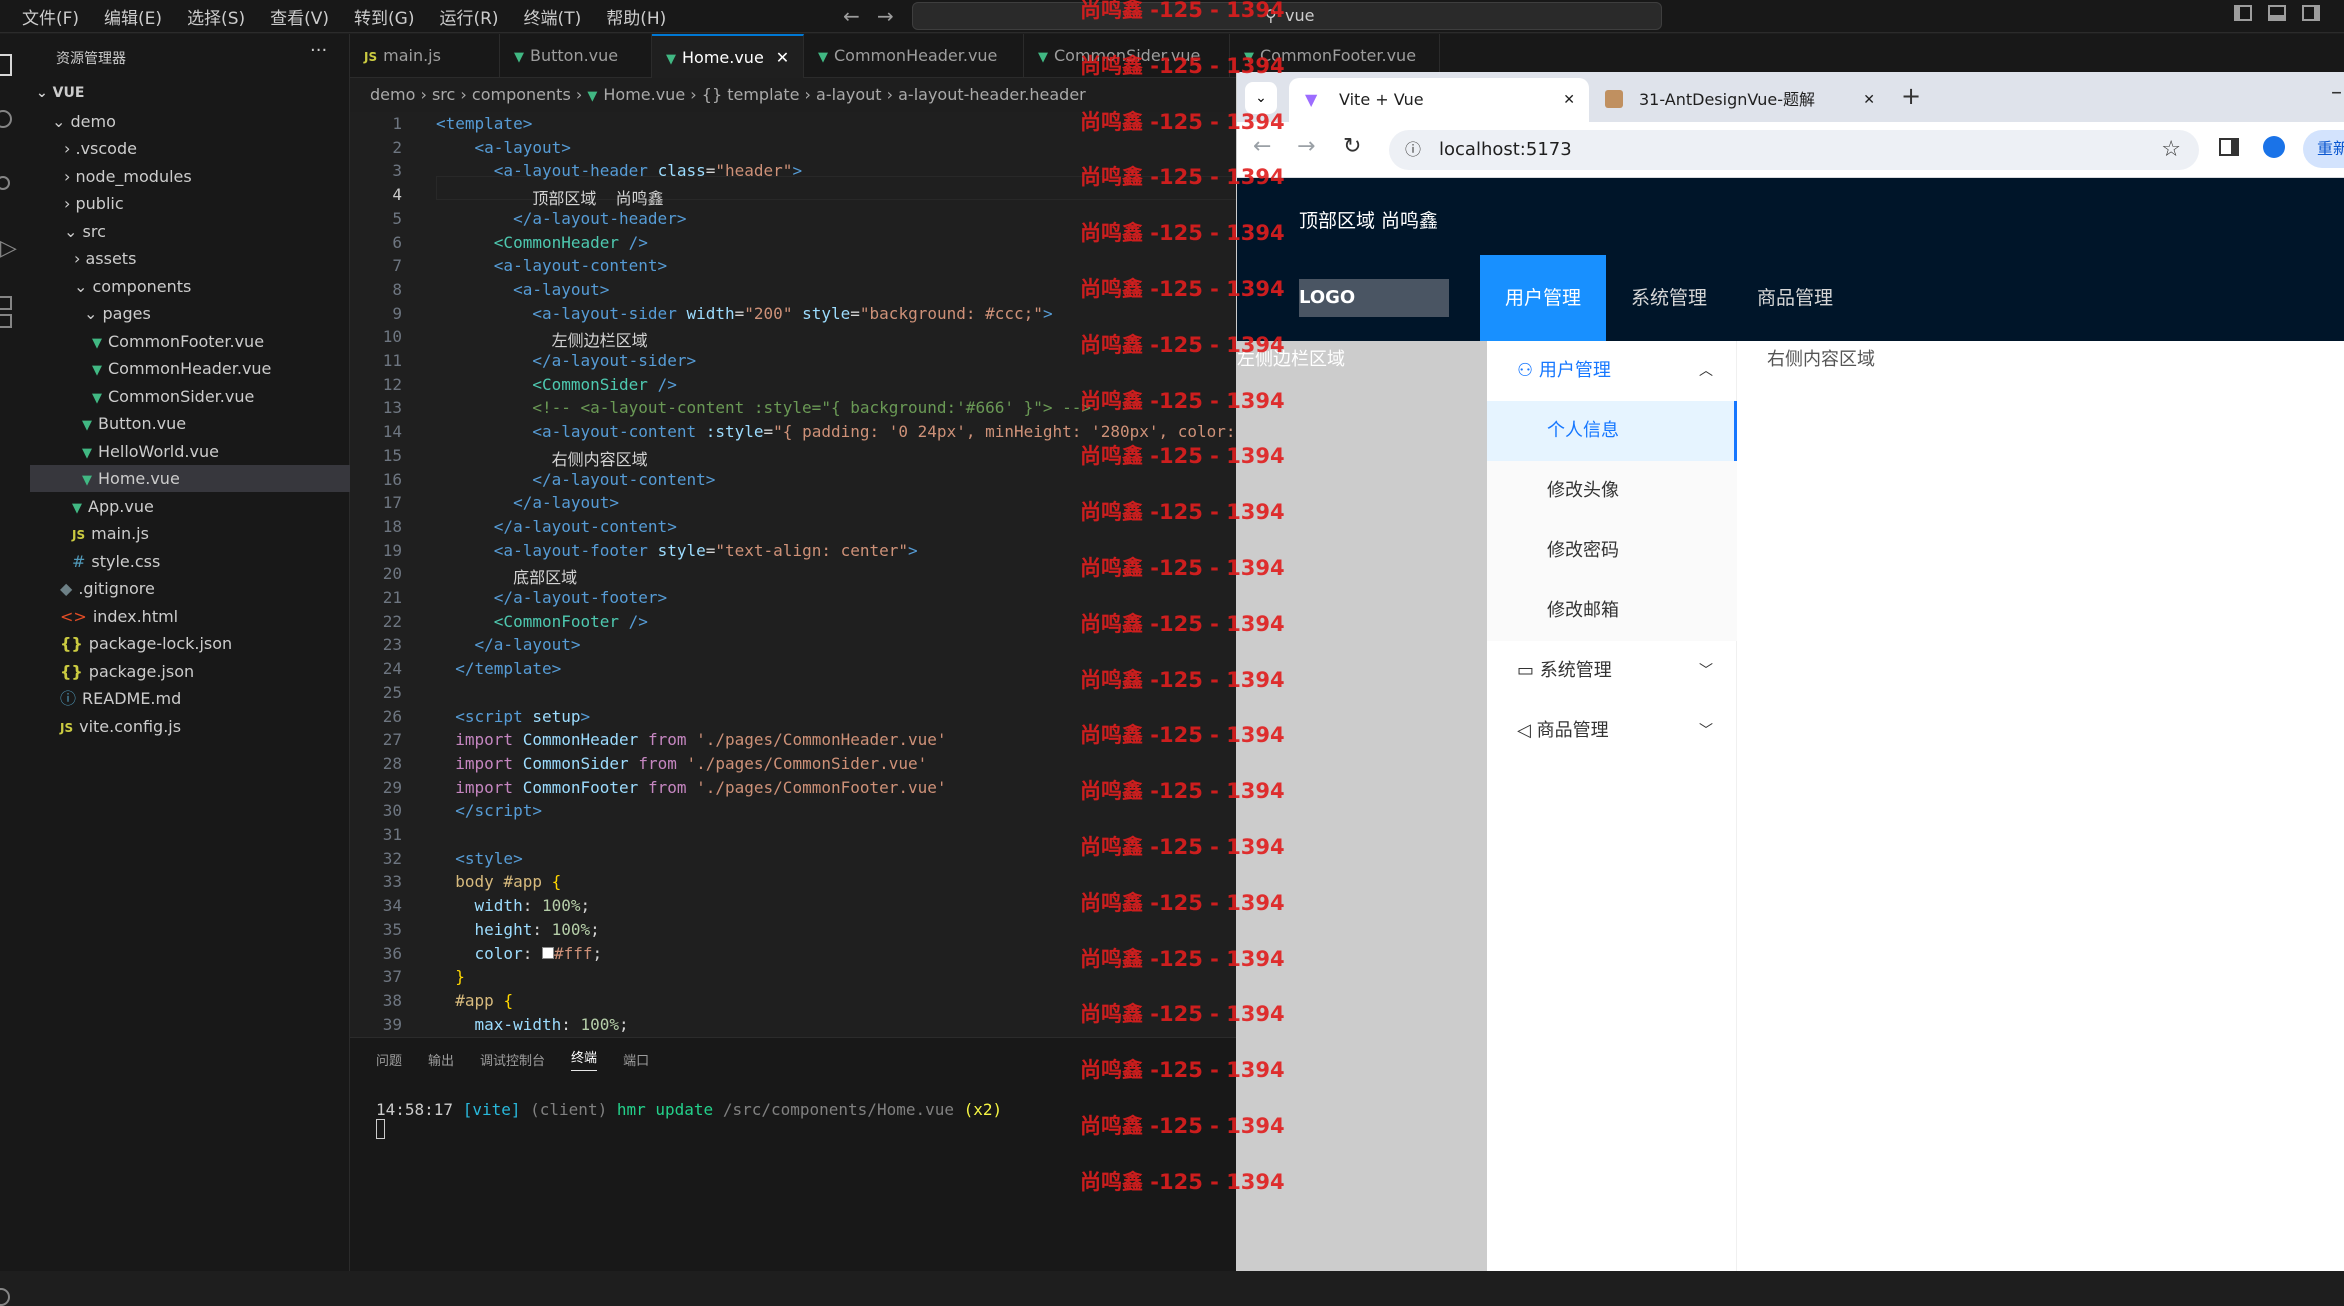  What do you see at coordinates (389, 1059) in the screenshot?
I see `panel-tab-problems: 问题` at bounding box center [389, 1059].